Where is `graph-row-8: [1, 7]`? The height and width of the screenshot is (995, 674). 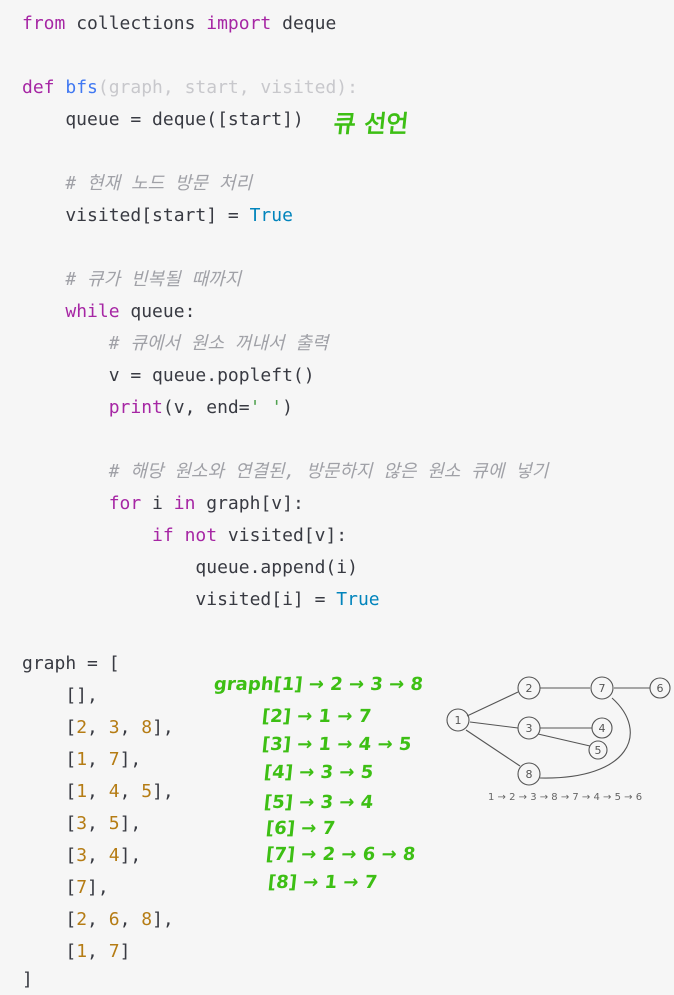 graph-row-8: [1, 7] is located at coordinates (76, 952).